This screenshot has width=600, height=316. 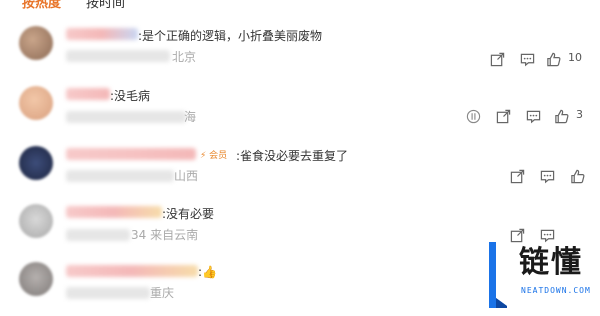 I want to click on sort-tabs: 按热度 按时间, so click(x=300, y=9).